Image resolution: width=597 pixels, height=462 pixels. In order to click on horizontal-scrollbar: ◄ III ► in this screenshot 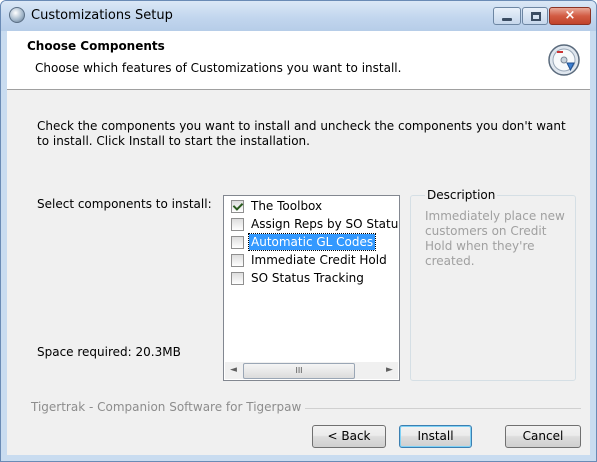, I will do `click(311, 370)`.